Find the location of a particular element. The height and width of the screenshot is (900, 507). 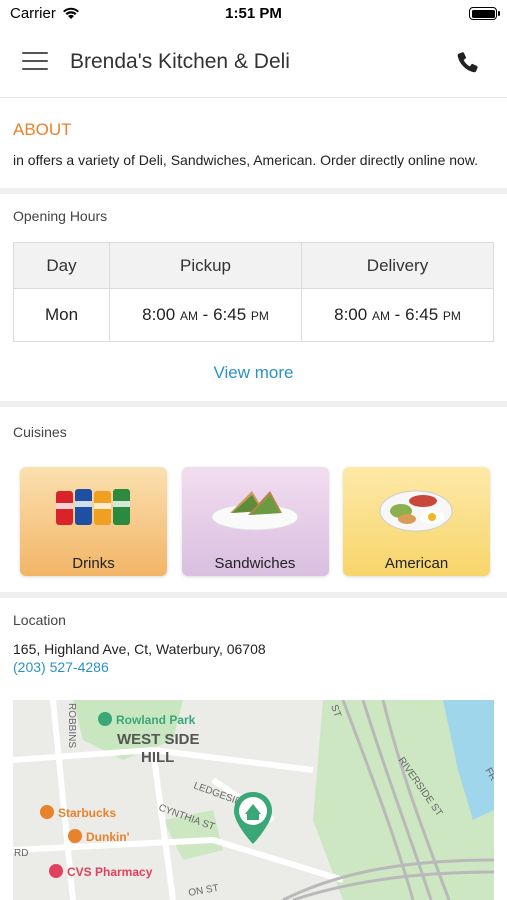

delivery-close-time: 6:45 is located at coordinates (422, 314).